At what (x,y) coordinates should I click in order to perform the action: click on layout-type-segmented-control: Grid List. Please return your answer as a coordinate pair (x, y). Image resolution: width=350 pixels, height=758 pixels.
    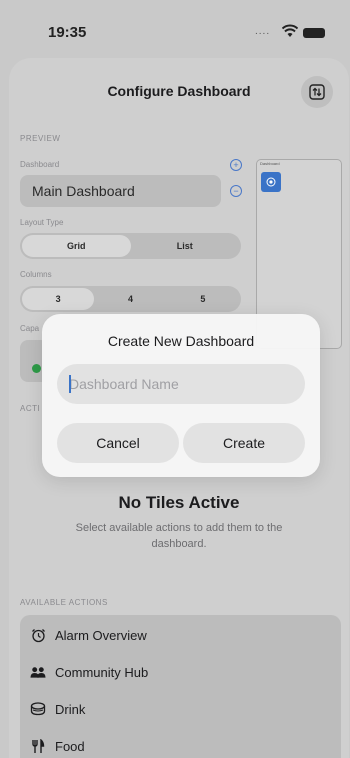
    Looking at the image, I should click on (130, 246).